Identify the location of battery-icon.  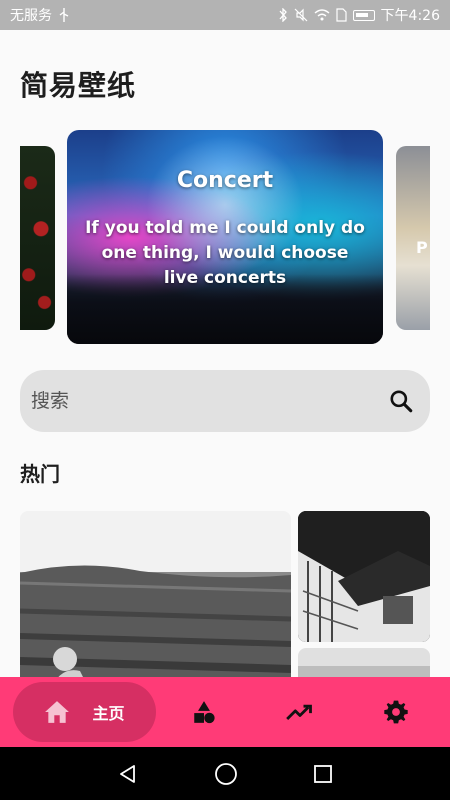
(363, 15).